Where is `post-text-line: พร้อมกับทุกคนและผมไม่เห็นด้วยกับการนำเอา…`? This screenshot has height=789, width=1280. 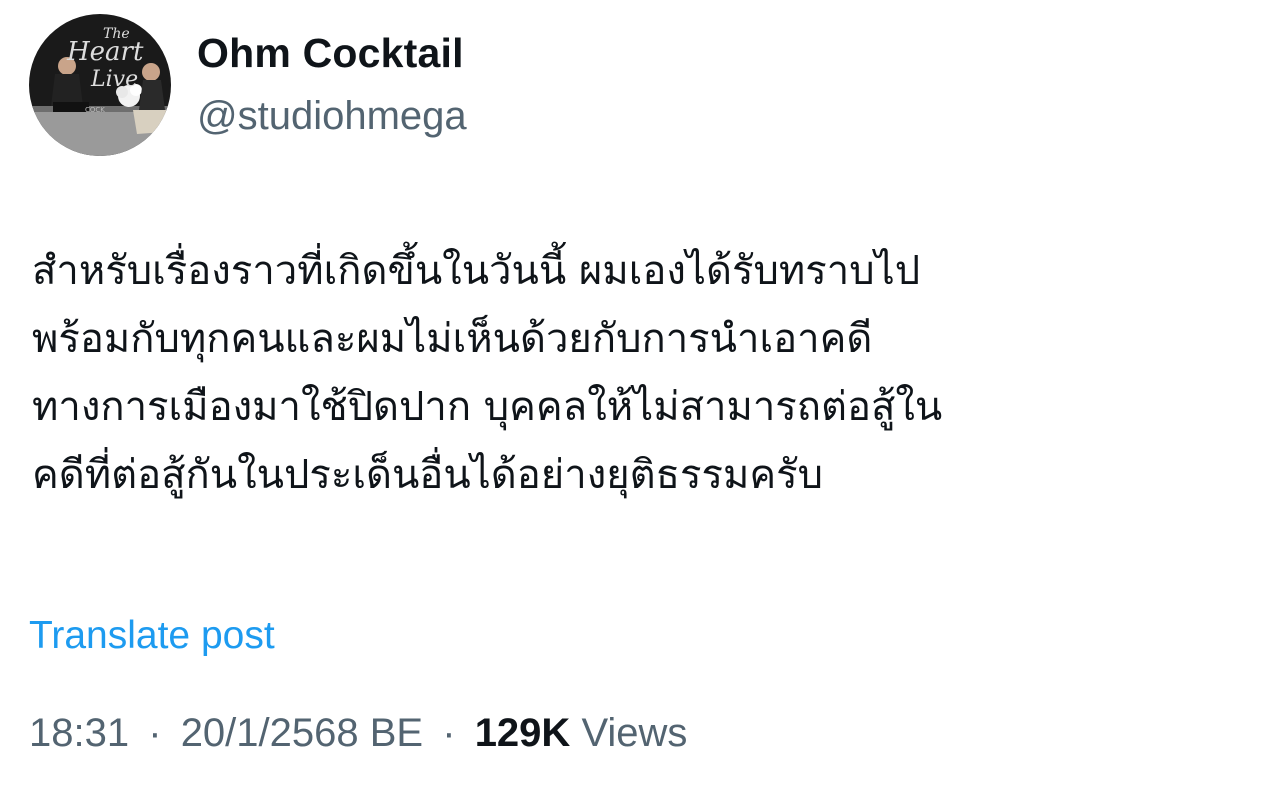 post-text-line: พร้อมกับทุกคนและผมไม่เห็นด้วยกับการนำเอา… is located at coordinates (452, 339).